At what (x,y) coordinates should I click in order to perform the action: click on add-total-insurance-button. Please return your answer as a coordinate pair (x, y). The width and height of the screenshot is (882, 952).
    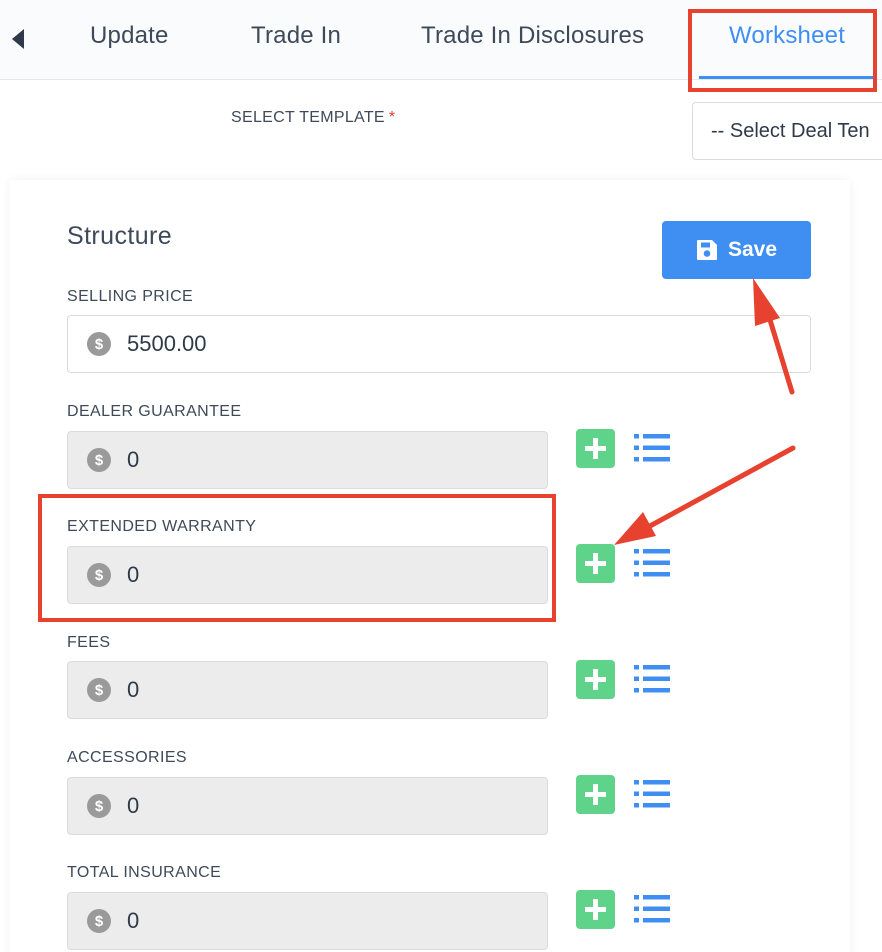
    Looking at the image, I should click on (595, 909).